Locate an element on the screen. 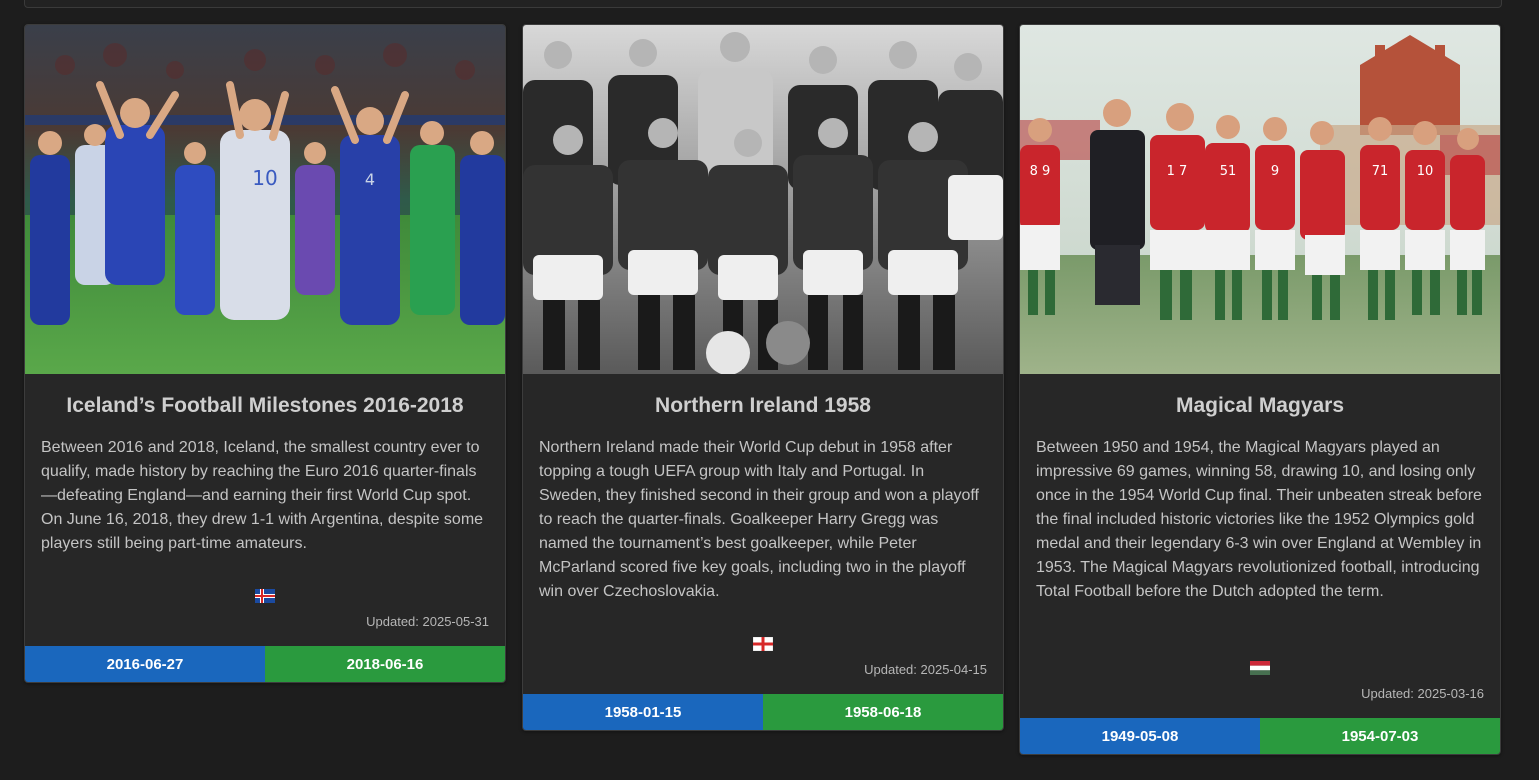 The width and height of the screenshot is (1539, 780). start-date-button: 1958-01-15 is located at coordinates (643, 712).